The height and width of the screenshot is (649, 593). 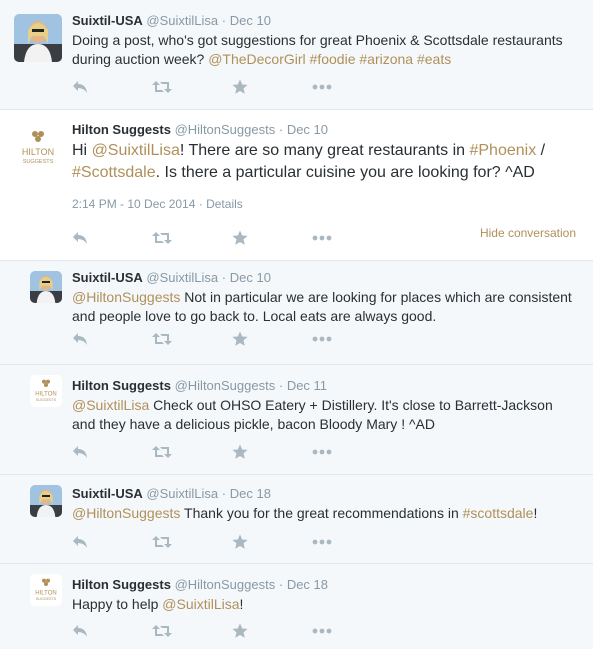 What do you see at coordinates (134, 204) in the screenshot?
I see `tweet-timestamp: 2:14 PM - 10 Dec 2014` at bounding box center [134, 204].